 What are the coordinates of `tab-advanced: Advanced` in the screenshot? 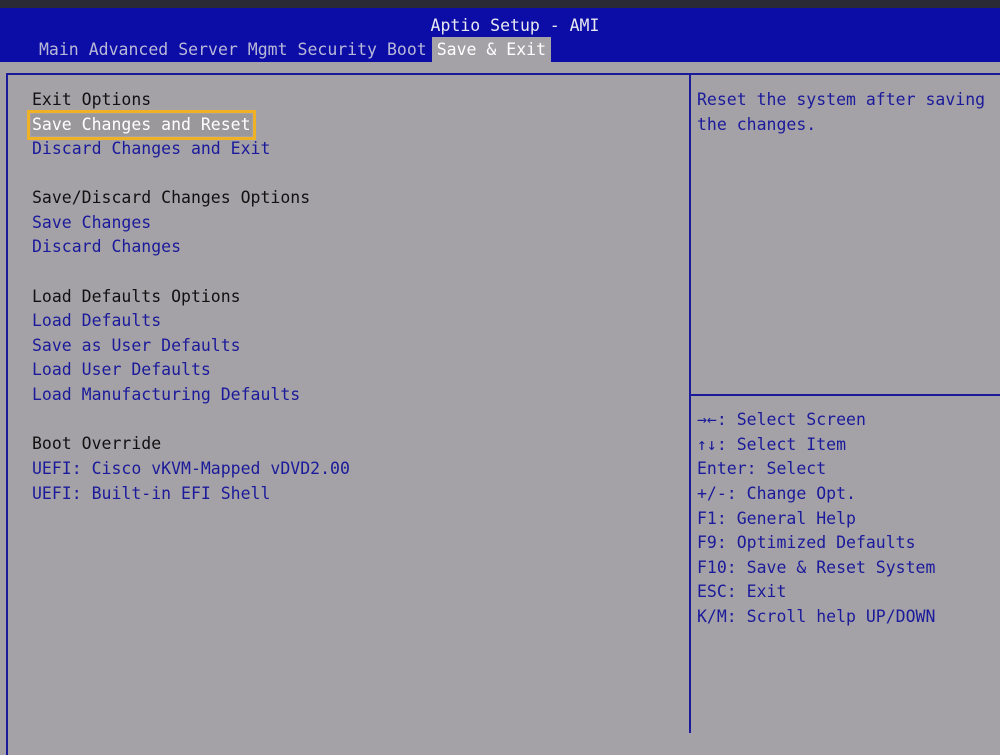 It's located at (128, 50).